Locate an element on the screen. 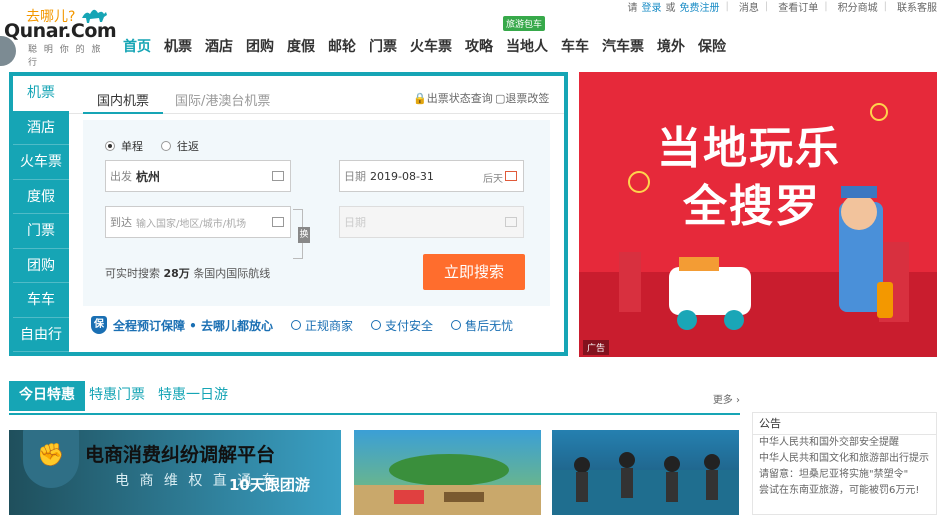  vtab-tickets: 门票 is located at coordinates (41, 231).